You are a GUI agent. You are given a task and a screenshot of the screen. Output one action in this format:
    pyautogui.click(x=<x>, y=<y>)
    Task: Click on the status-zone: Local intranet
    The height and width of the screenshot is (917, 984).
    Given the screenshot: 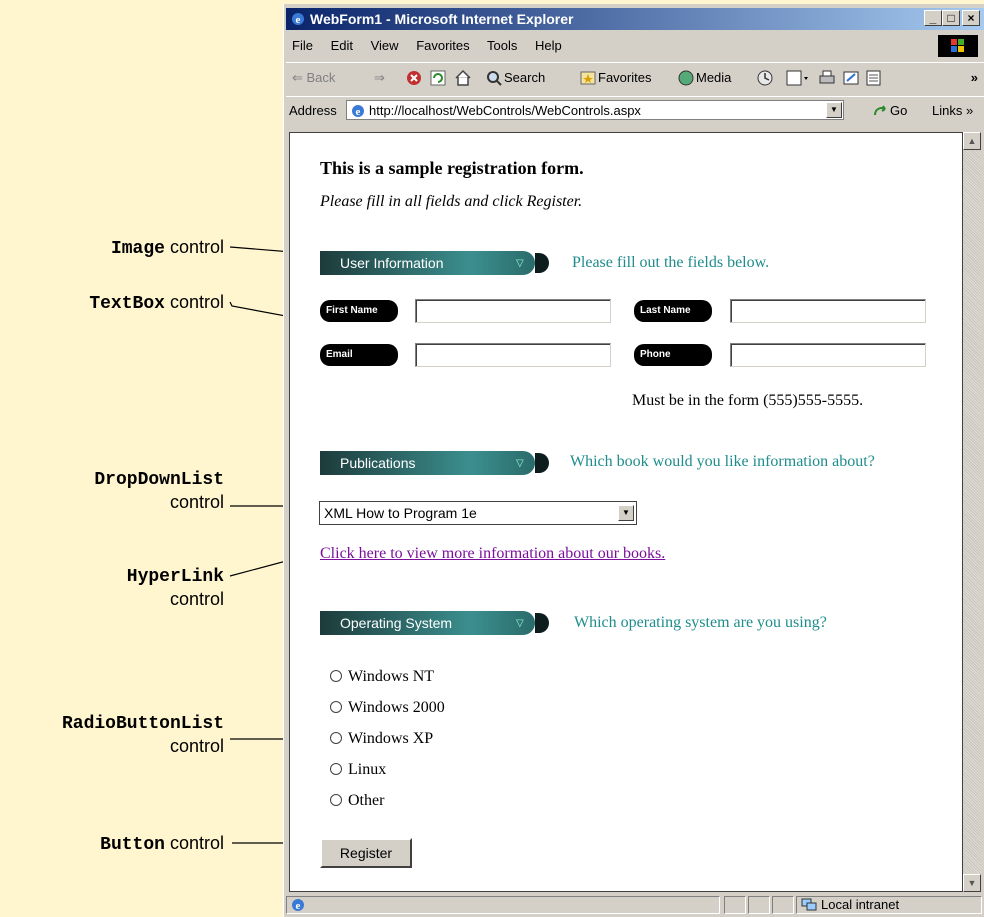 What is the action you would take?
    pyautogui.click(x=889, y=905)
    